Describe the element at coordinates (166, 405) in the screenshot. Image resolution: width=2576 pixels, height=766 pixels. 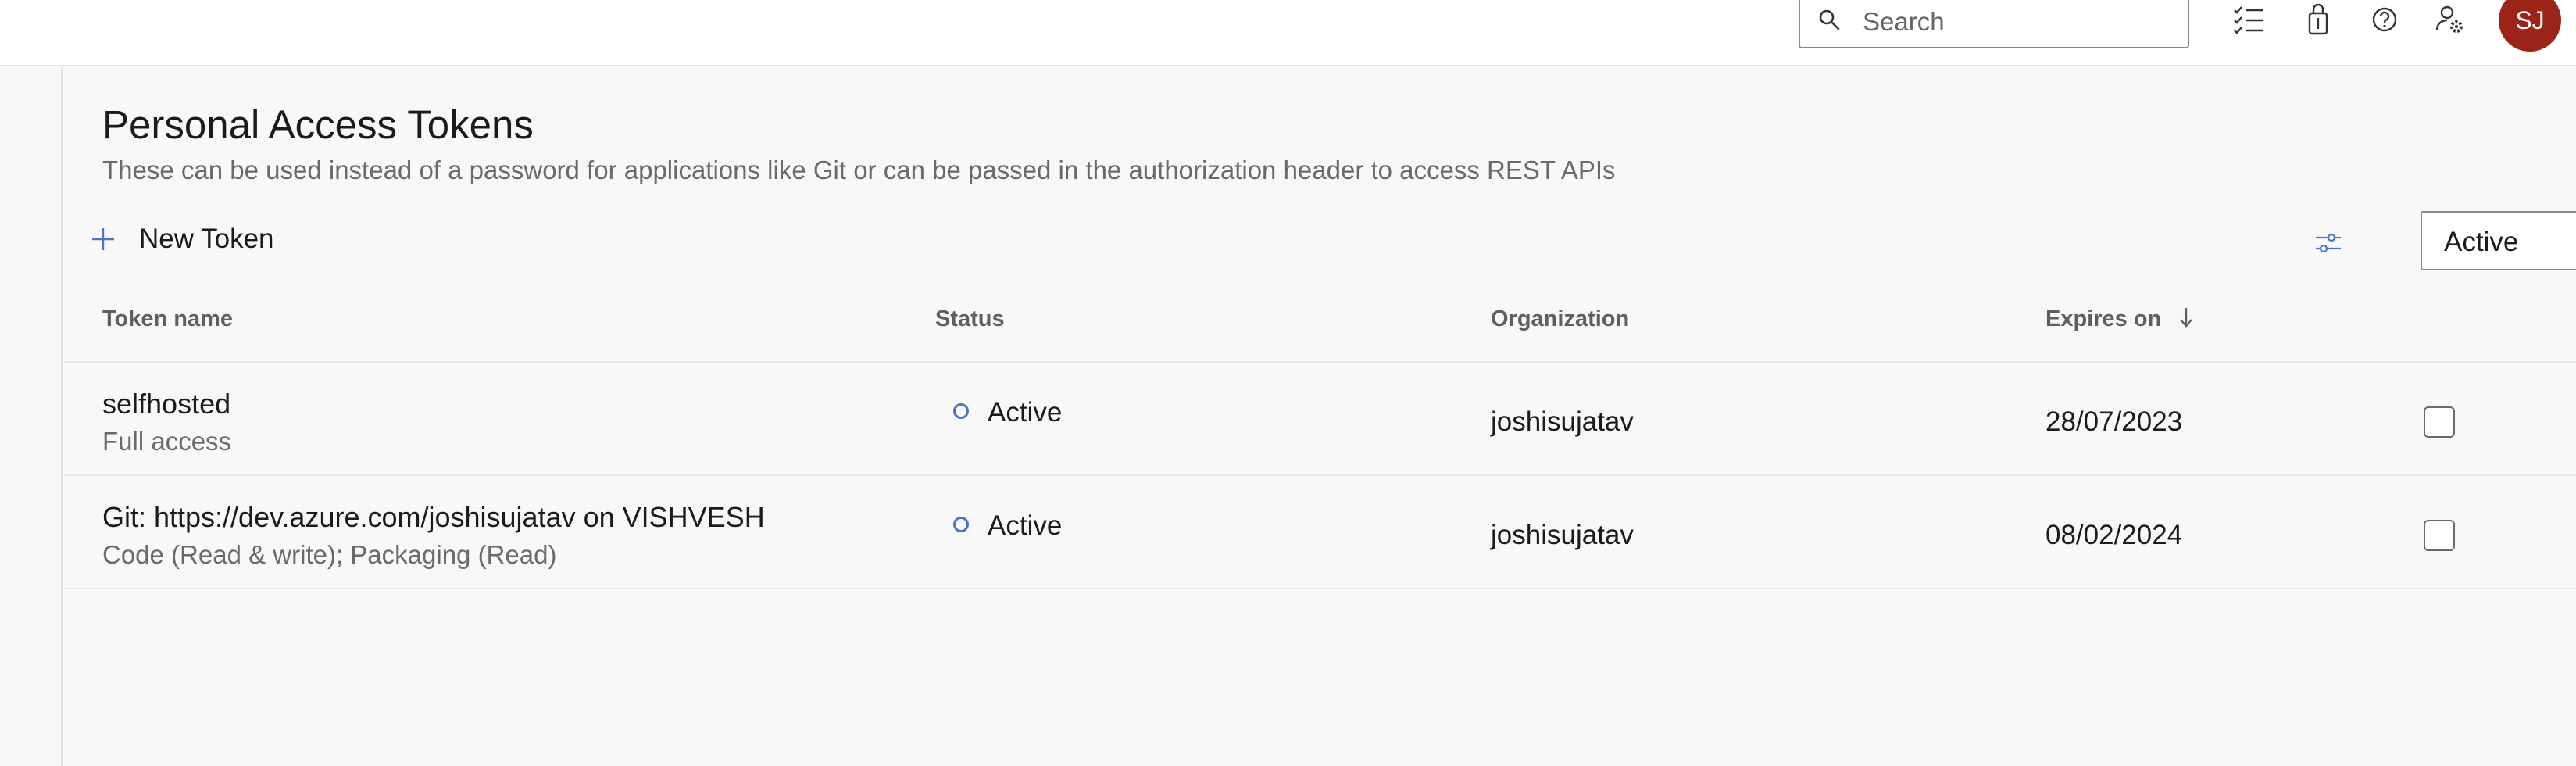
I see `token-name: selfhosted` at that location.